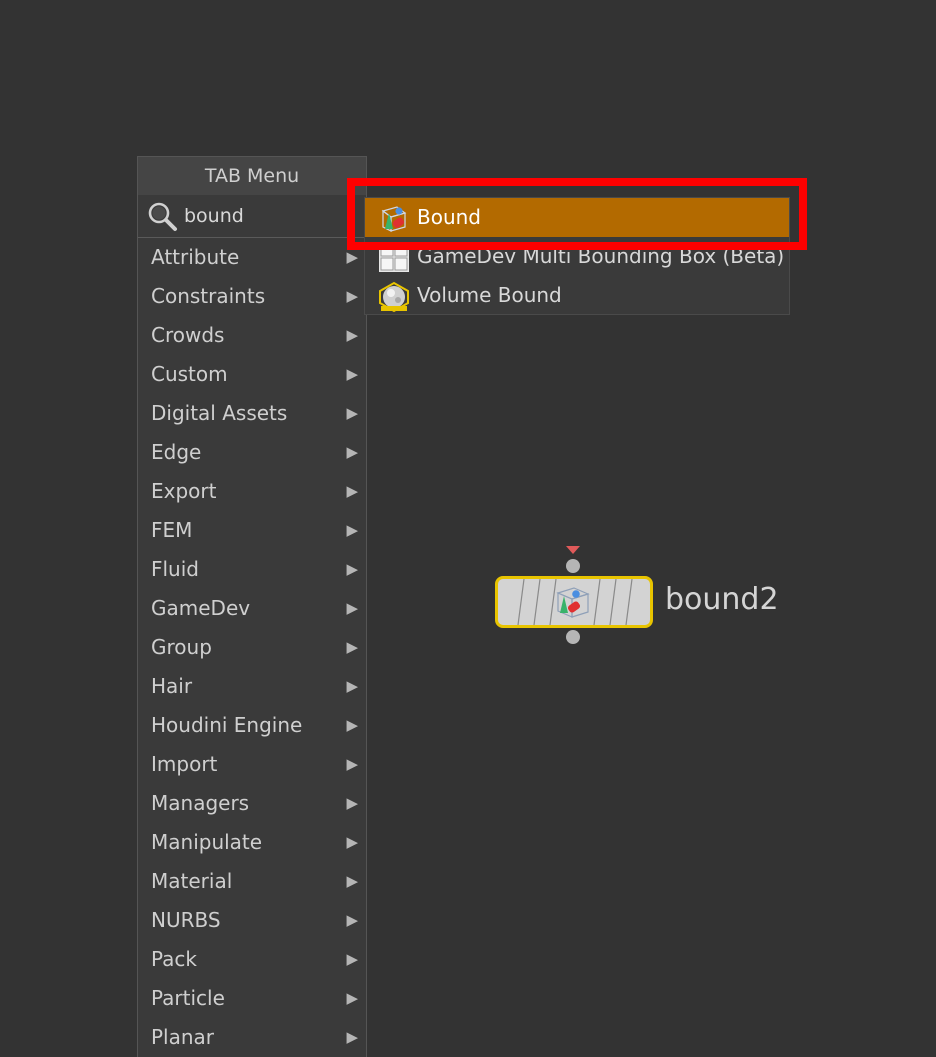 This screenshot has width=936, height=1057. Describe the element at coordinates (573, 566) in the screenshot. I see `node-input-port` at that location.